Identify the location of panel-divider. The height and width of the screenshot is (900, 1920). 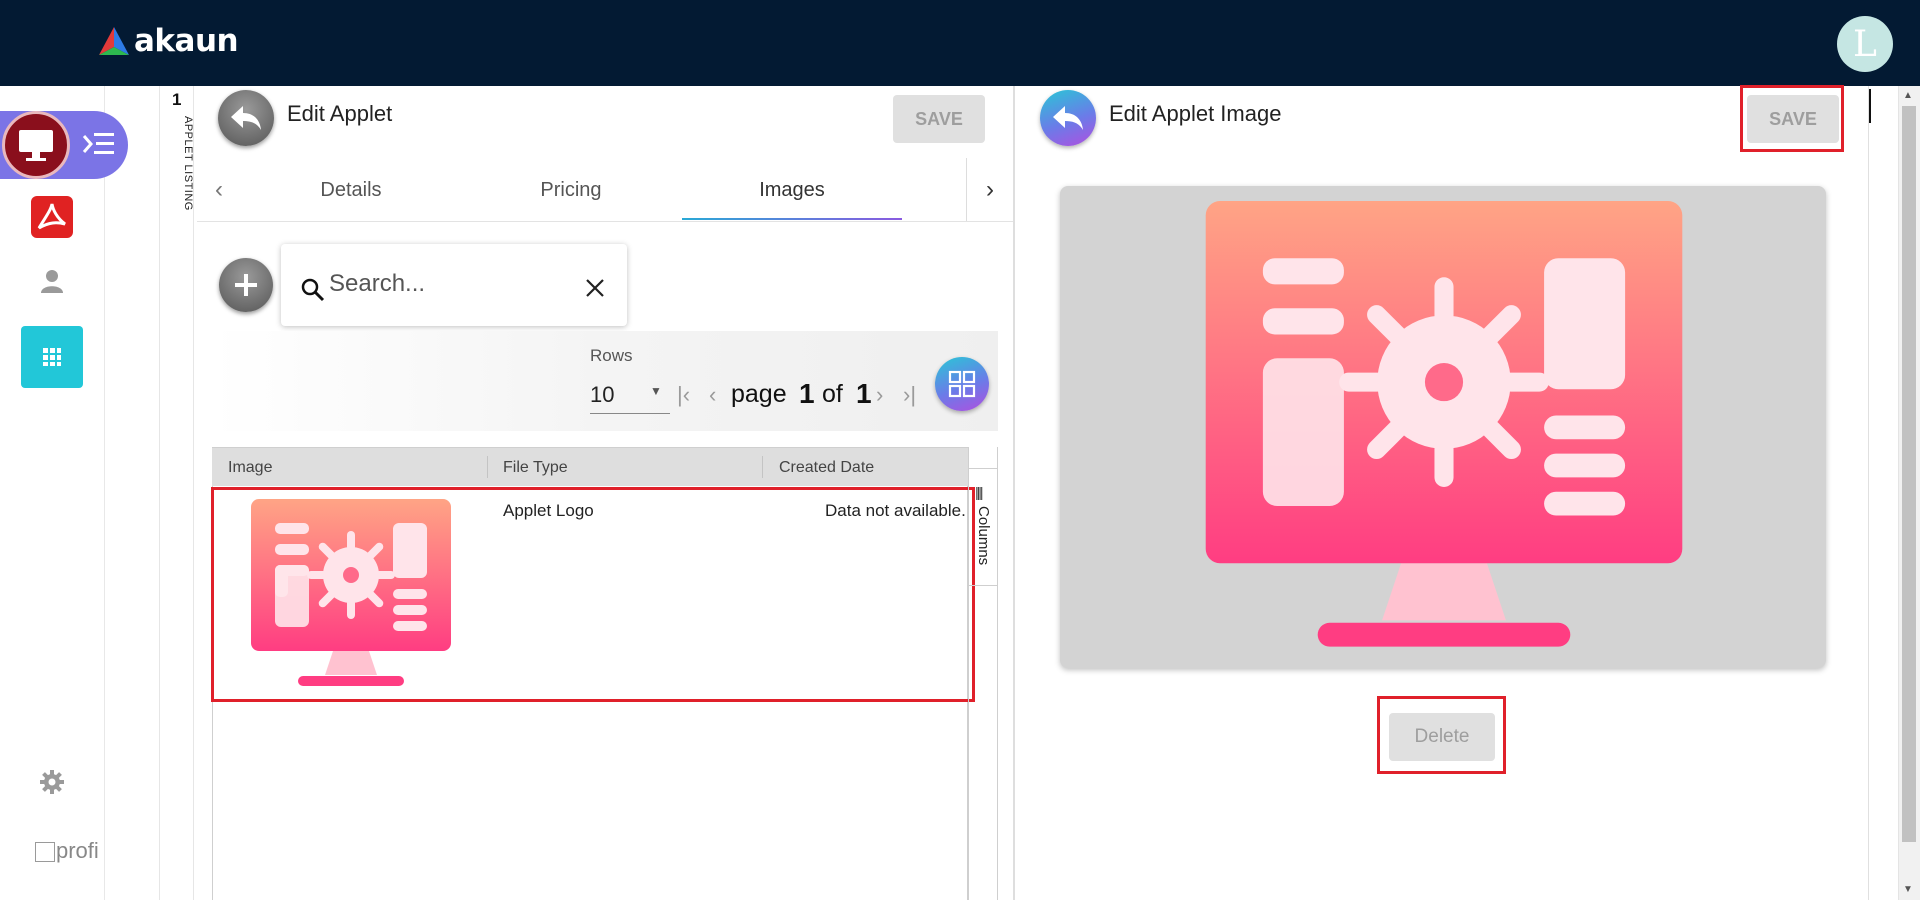
(1868, 493).